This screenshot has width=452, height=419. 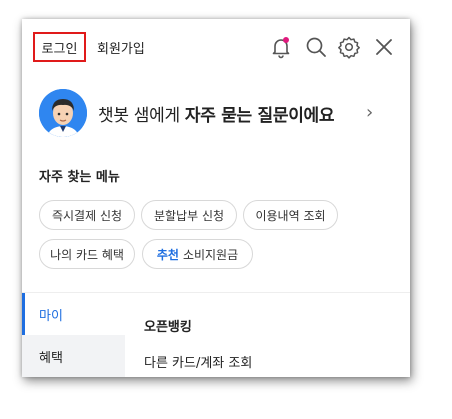 I want to click on chip-label: 나의 카드 혜택, so click(x=87, y=254).